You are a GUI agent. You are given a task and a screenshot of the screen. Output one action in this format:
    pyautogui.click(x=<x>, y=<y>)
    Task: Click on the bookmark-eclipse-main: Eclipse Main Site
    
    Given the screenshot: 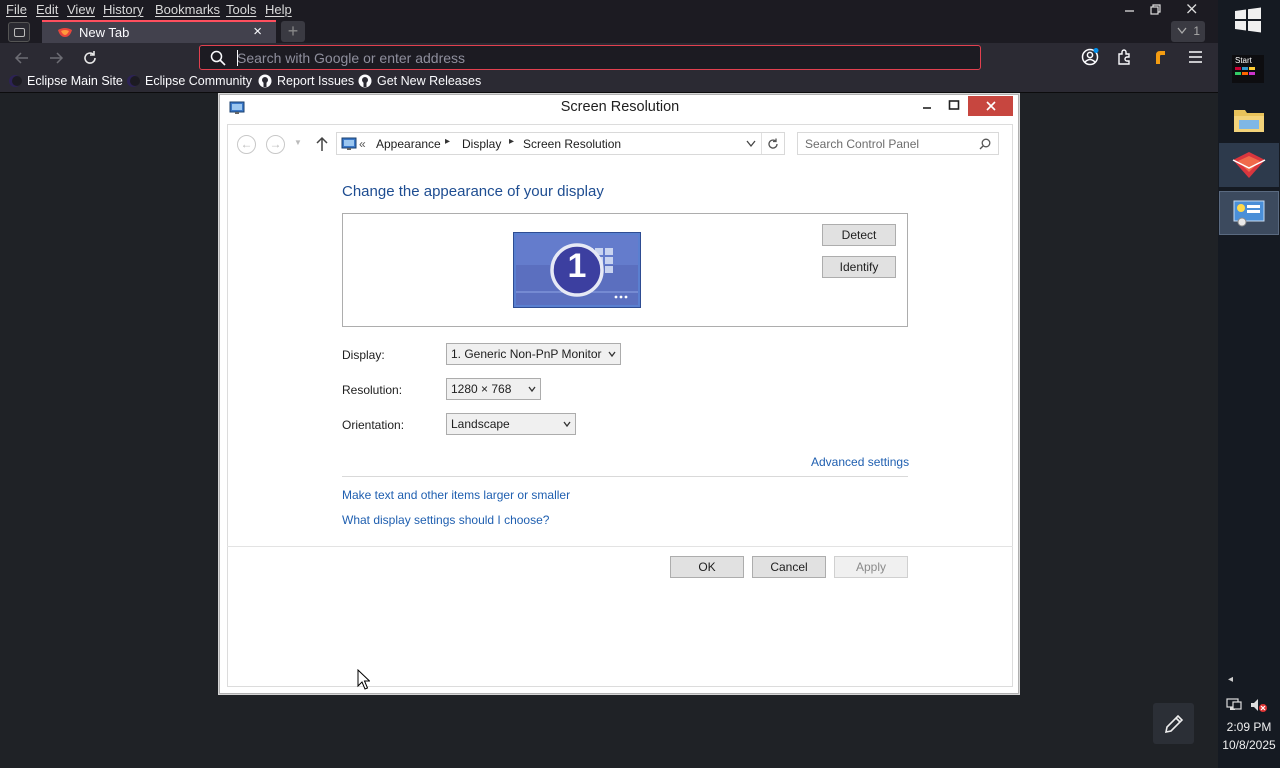 What is the action you would take?
    pyautogui.click(x=65, y=81)
    